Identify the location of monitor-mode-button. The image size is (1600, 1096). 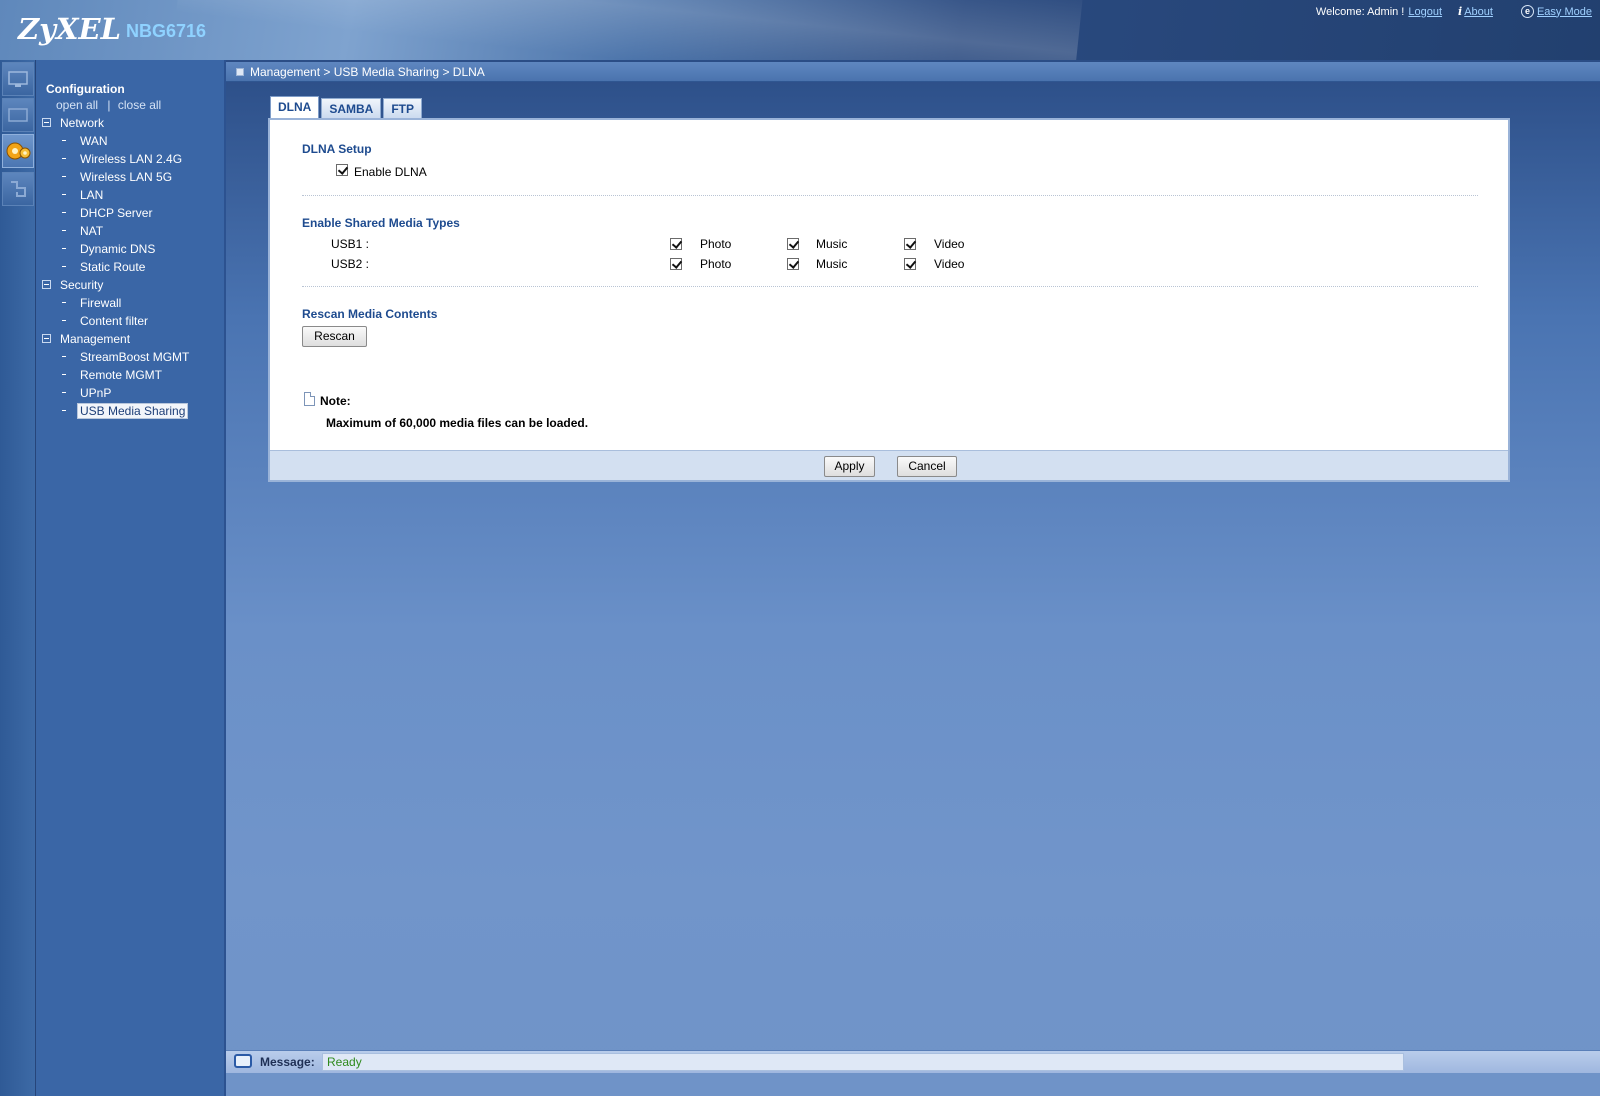
(18, 115).